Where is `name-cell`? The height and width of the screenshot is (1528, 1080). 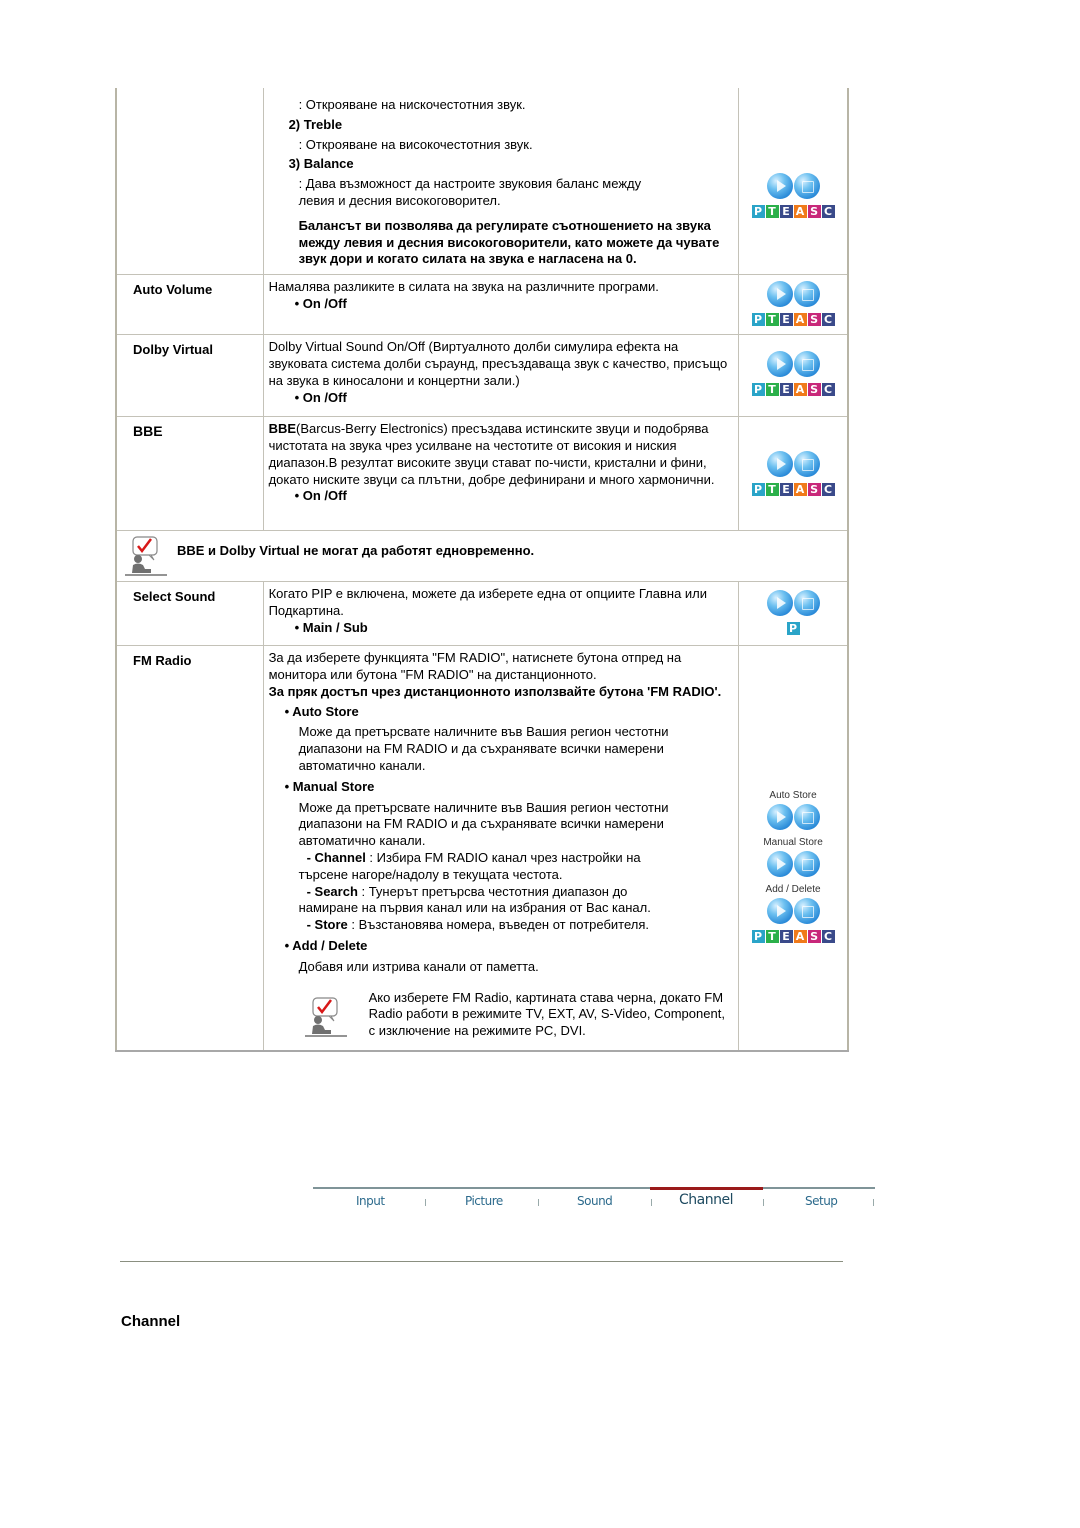
name-cell is located at coordinates (189, 182).